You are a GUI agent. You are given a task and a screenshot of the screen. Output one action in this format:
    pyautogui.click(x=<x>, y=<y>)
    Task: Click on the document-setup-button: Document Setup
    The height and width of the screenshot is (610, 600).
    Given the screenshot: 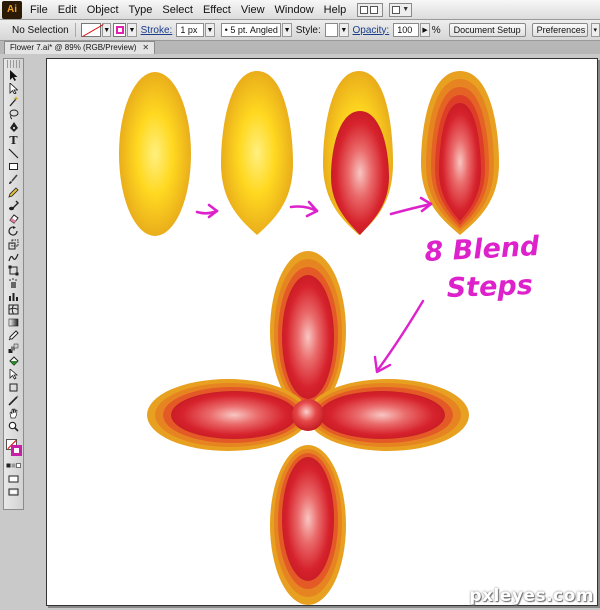 What is the action you would take?
    pyautogui.click(x=487, y=30)
    